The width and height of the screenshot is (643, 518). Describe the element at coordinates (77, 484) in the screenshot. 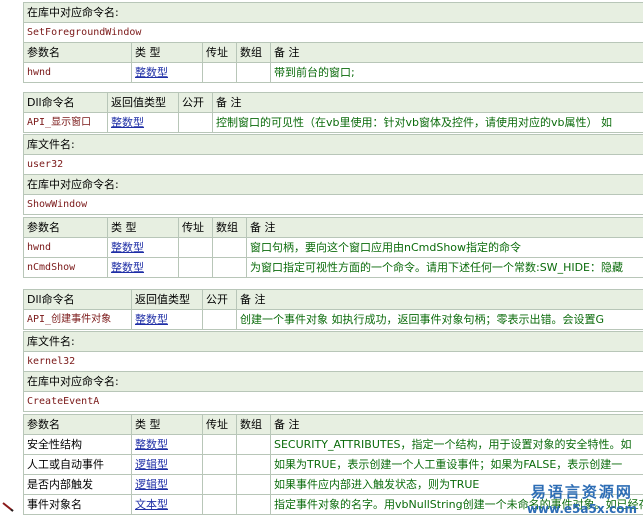

I see `param-name: 是否内部触发` at that location.